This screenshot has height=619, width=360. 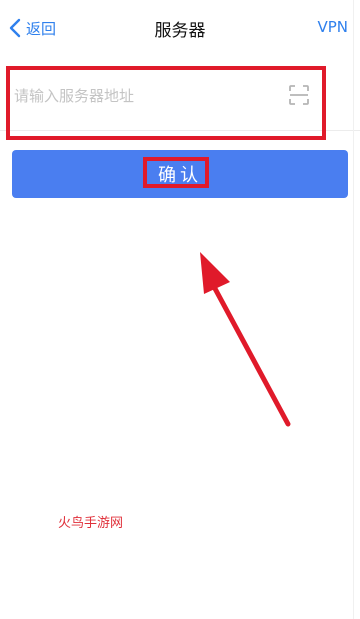 What do you see at coordinates (139, 96) in the screenshot?
I see `server-address-input` at bounding box center [139, 96].